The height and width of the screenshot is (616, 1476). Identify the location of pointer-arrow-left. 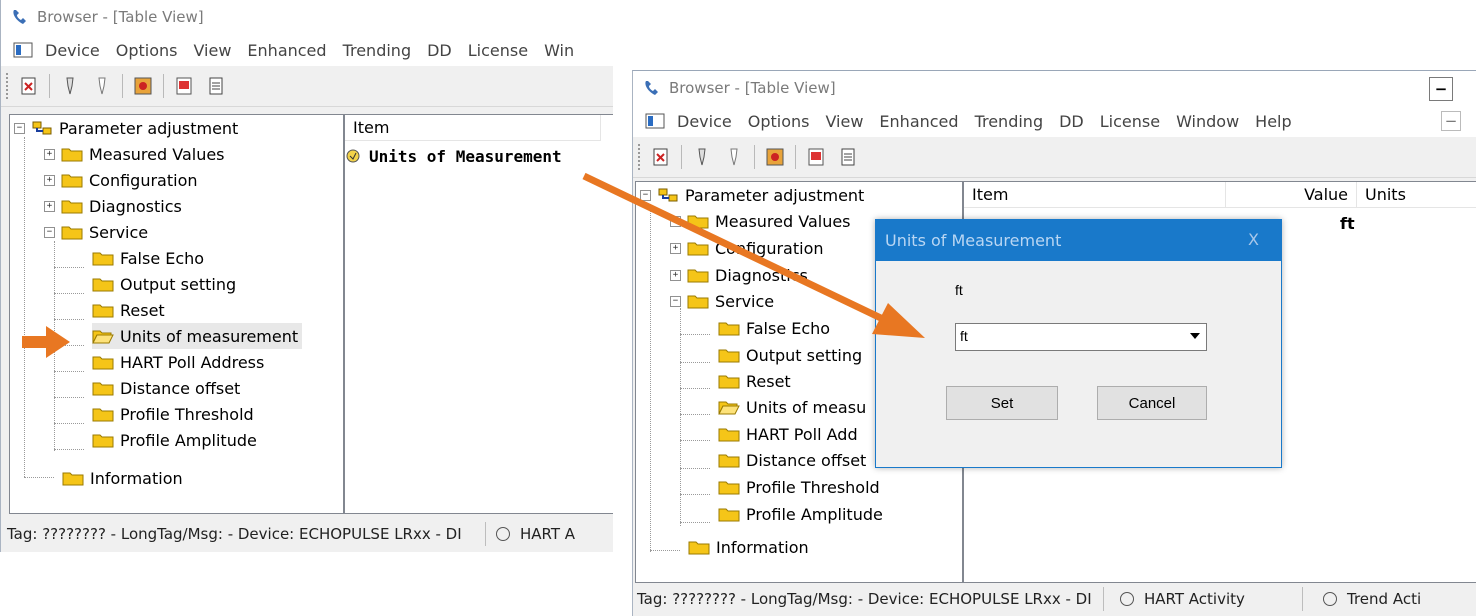
(46, 342).